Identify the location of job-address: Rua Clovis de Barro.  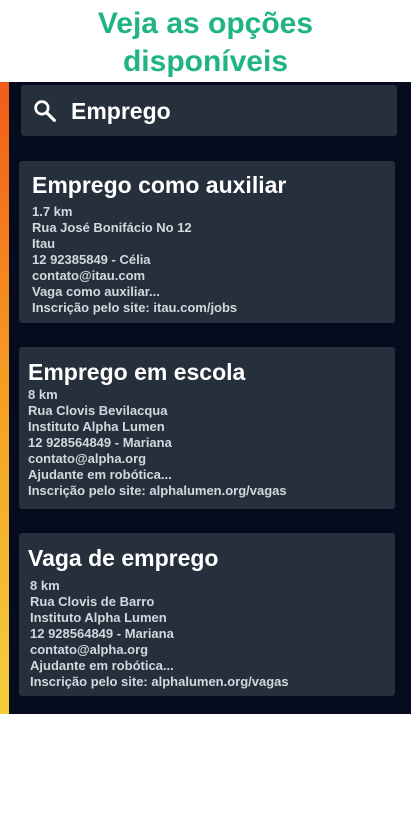
(92, 601).